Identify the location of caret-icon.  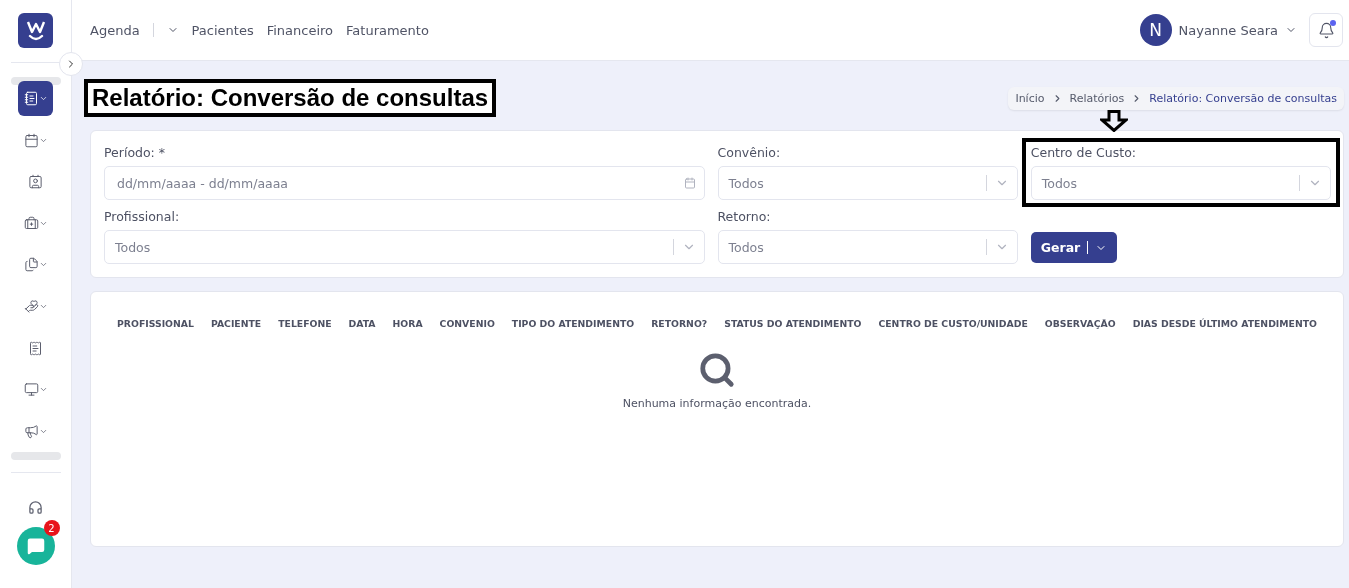
(43, 98).